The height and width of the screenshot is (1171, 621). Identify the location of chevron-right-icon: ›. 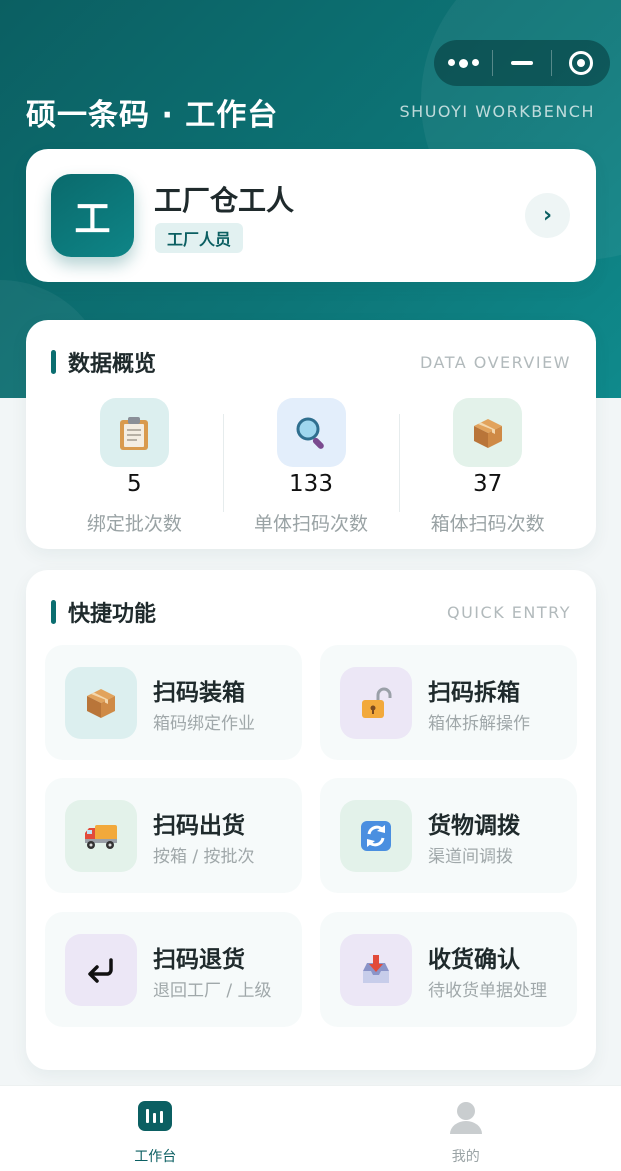
(547, 215).